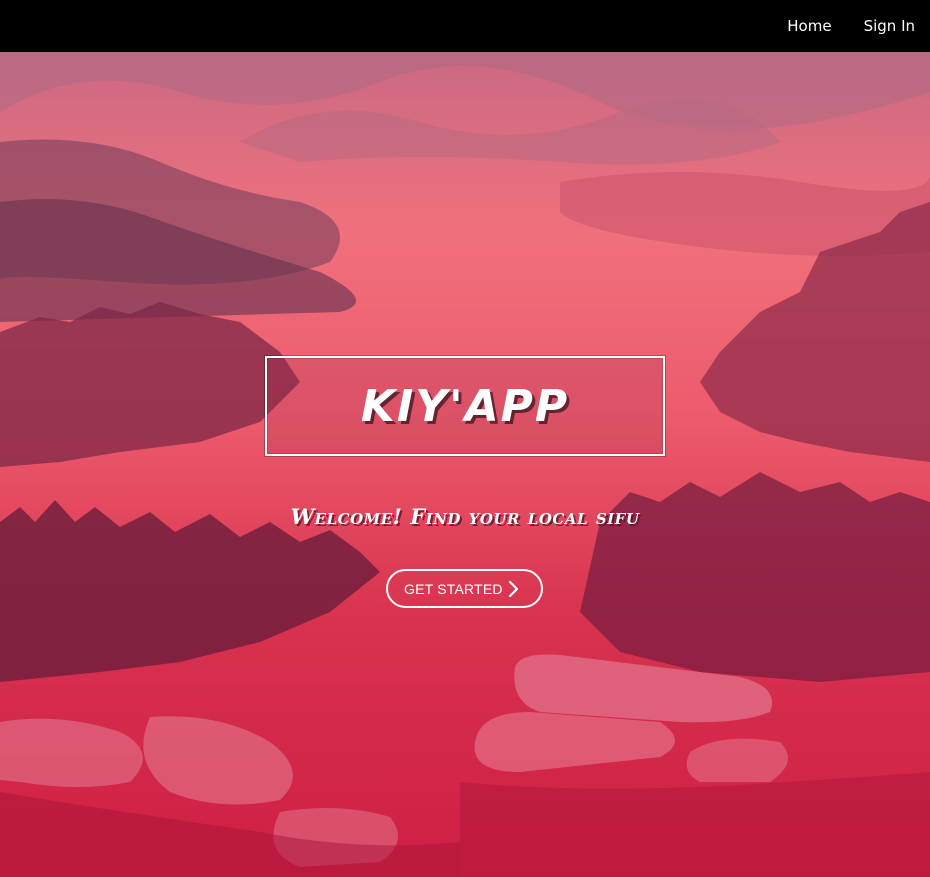  What do you see at coordinates (453, 588) in the screenshot?
I see `get-started-label: GET STARTED` at bounding box center [453, 588].